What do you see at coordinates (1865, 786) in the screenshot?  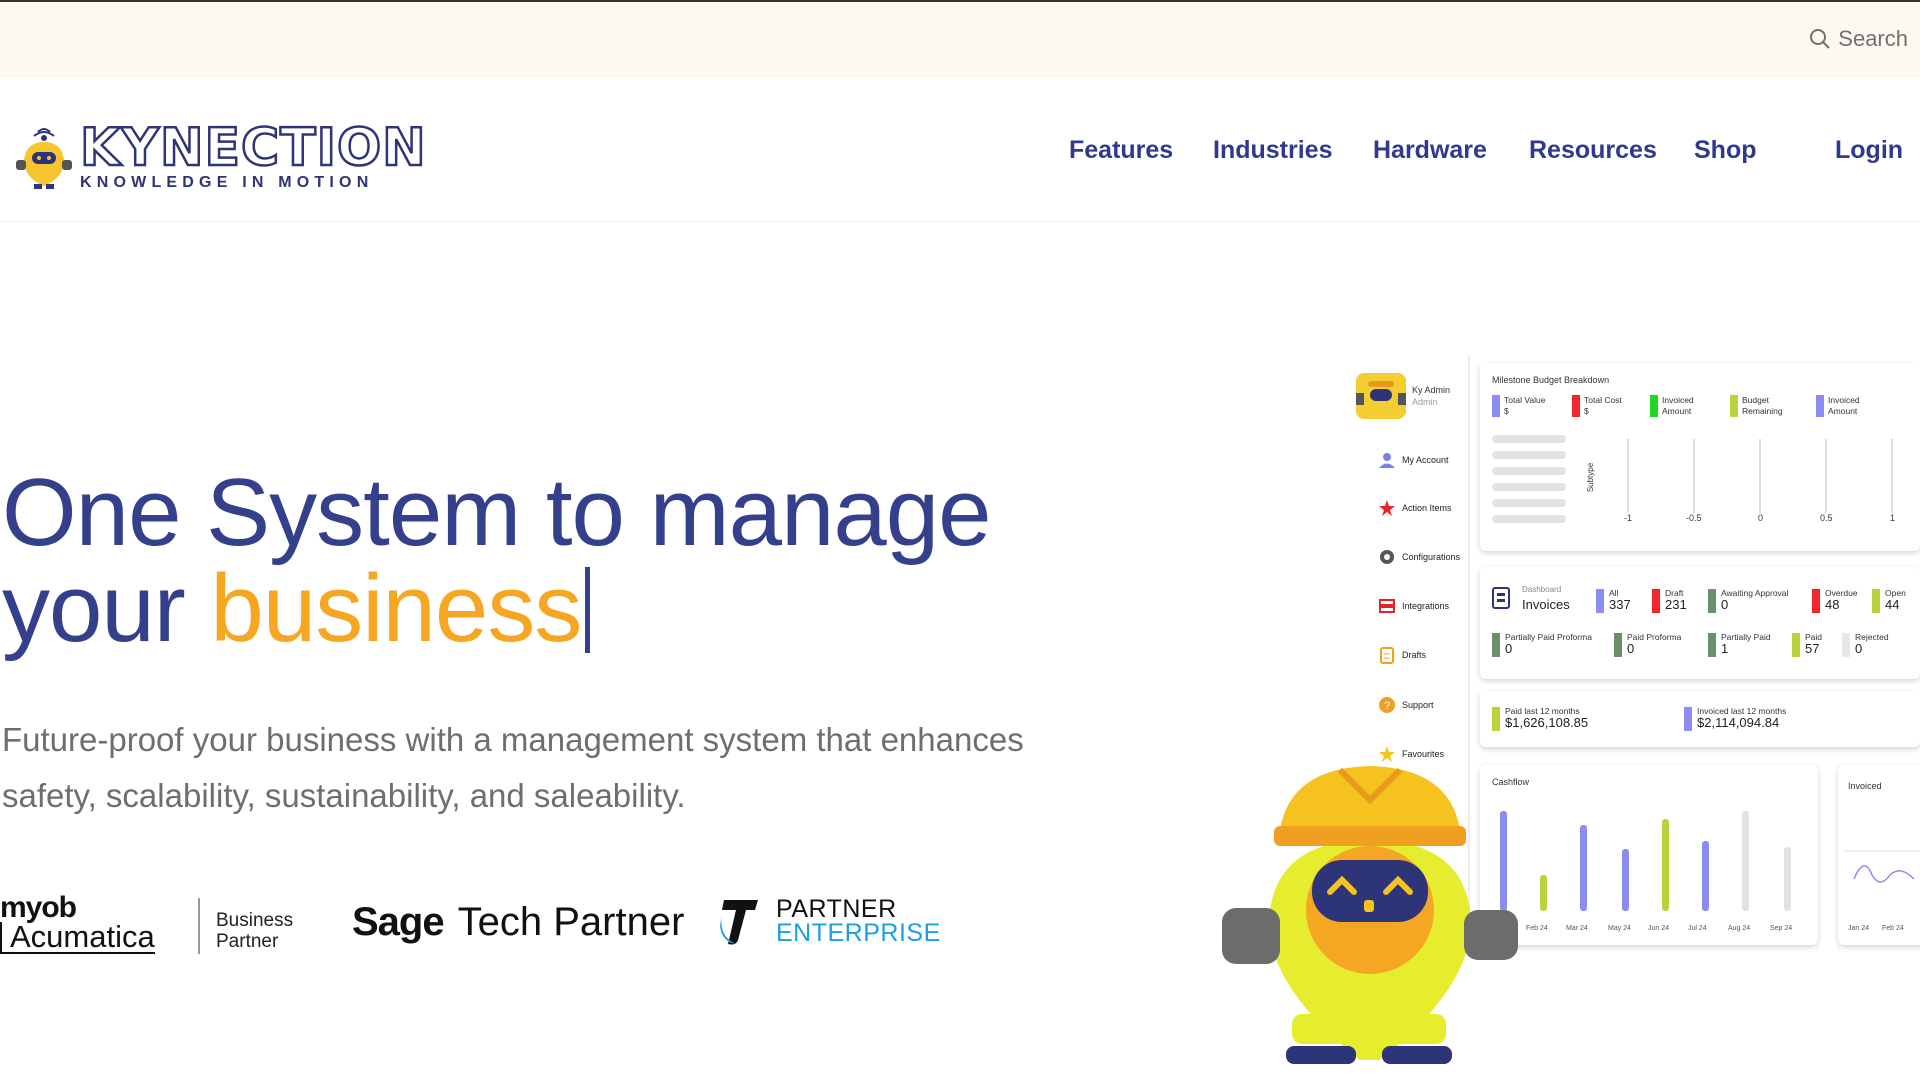 I see `invoiced-title: Invoiced` at bounding box center [1865, 786].